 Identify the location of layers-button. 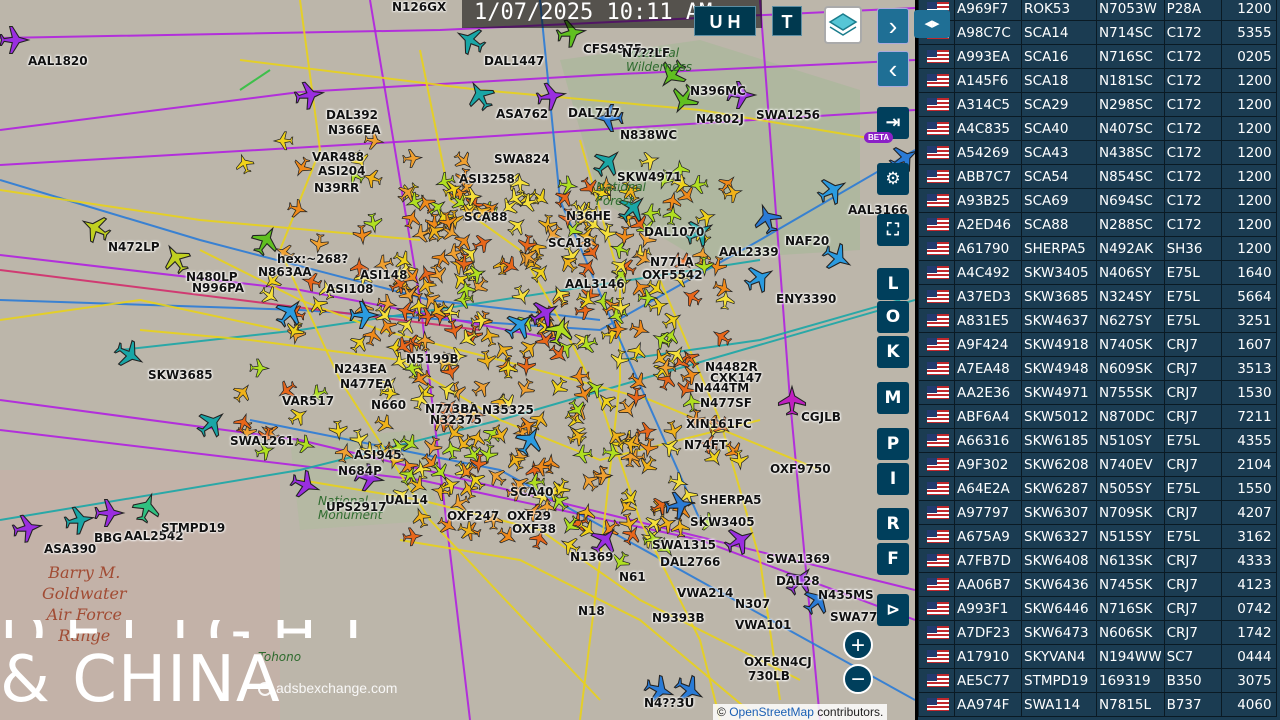
(843, 25).